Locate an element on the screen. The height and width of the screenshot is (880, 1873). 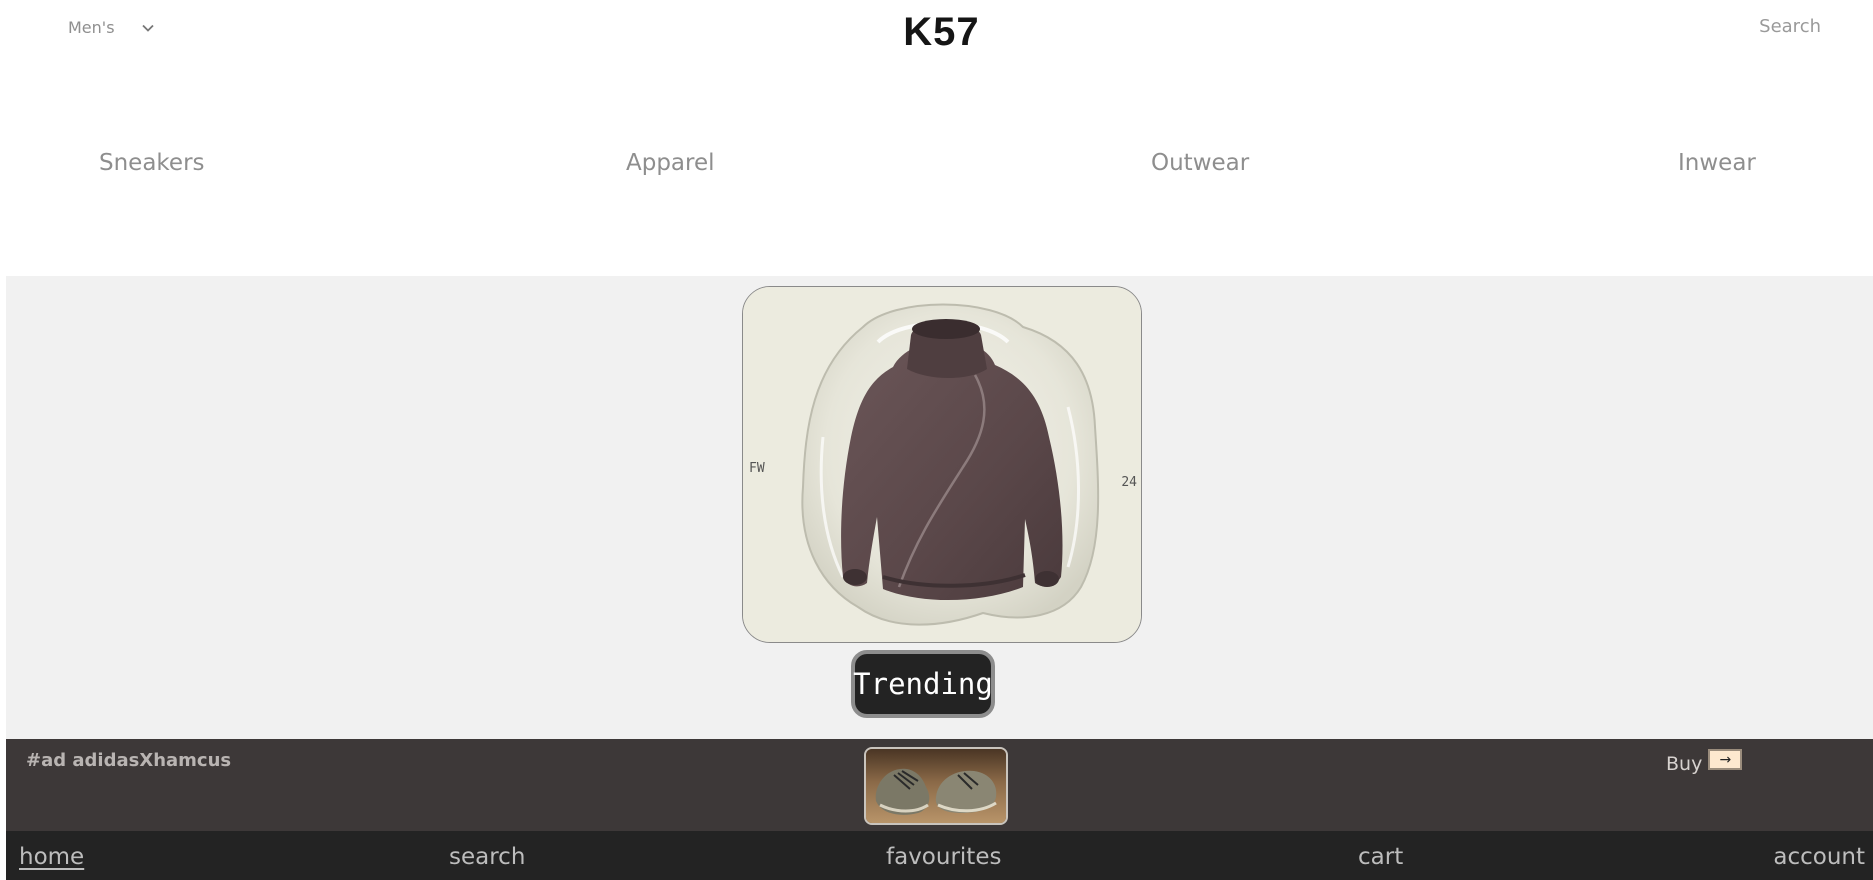
ad-banner: #ad adidasXhamcus Buy → is located at coordinates (939, 785).